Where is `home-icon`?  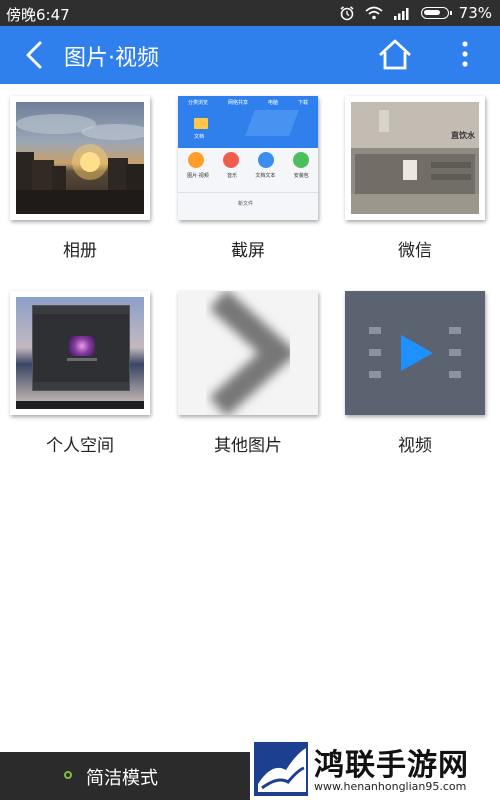 home-icon is located at coordinates (395, 54).